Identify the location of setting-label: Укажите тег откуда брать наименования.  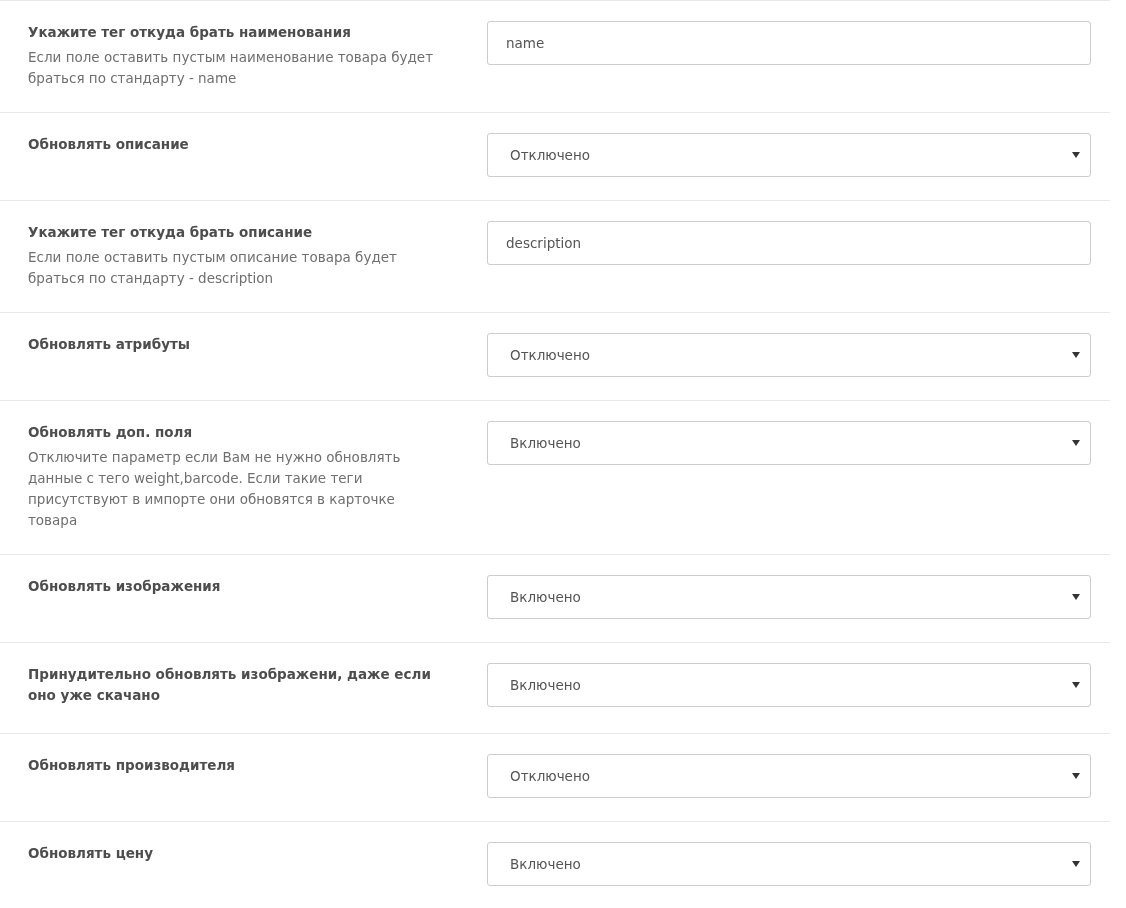
(190, 32).